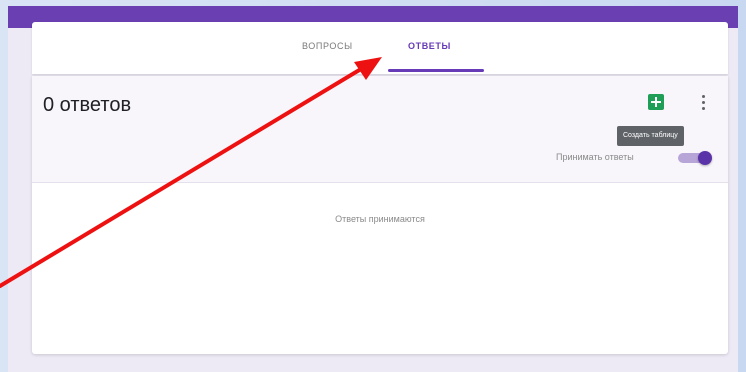 The width and height of the screenshot is (746, 372). Describe the element at coordinates (695, 158) in the screenshot. I see `accept-responses-toggle` at that location.